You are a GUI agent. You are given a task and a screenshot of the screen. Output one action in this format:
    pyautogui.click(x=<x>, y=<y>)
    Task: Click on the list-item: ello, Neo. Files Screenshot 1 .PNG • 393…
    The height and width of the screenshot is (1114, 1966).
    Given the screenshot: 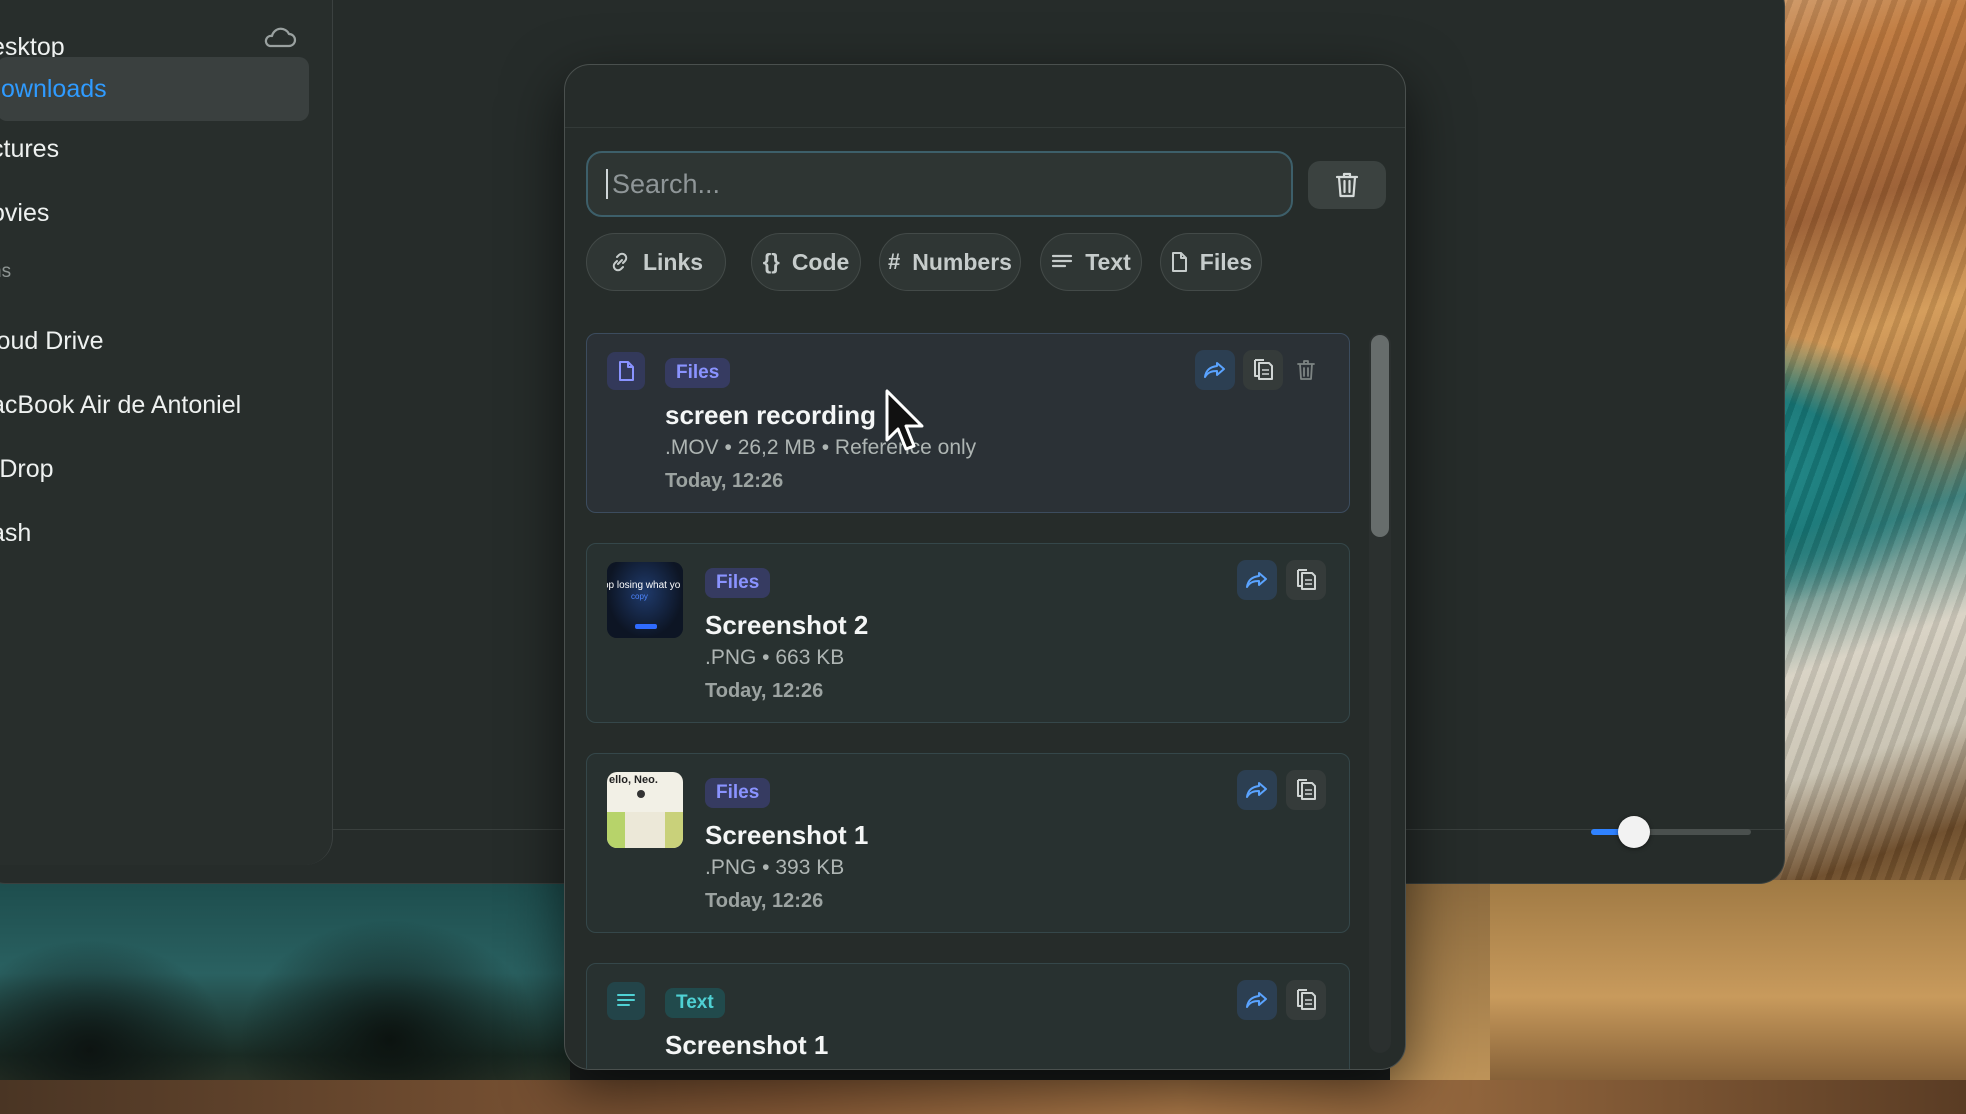 What is the action you would take?
    pyautogui.click(x=968, y=843)
    